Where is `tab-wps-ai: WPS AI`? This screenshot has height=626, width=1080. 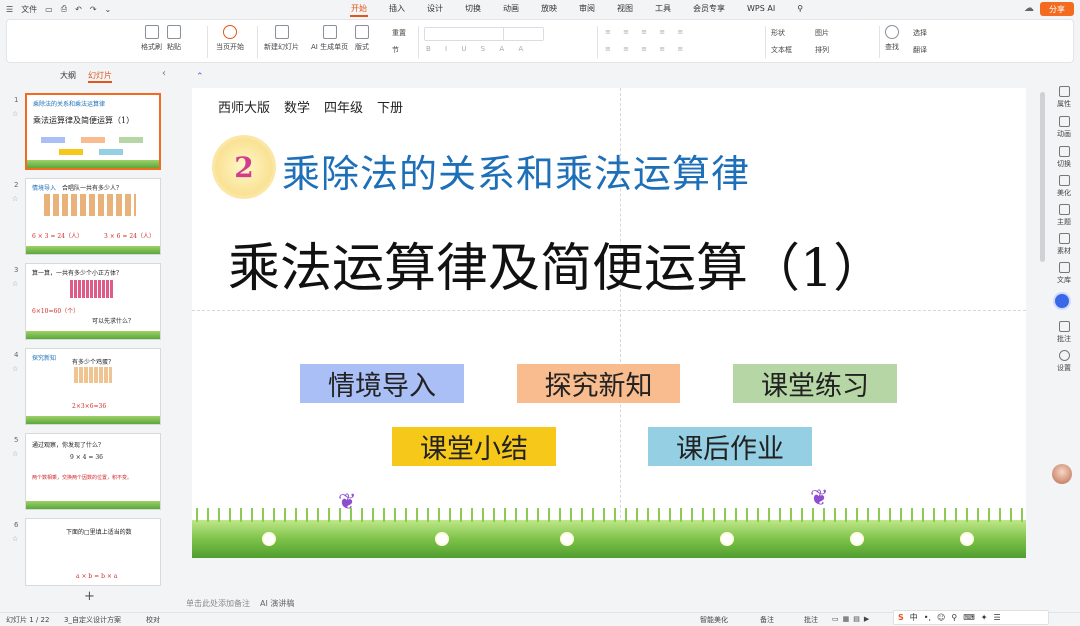 tab-wps-ai: WPS AI is located at coordinates (761, 9).